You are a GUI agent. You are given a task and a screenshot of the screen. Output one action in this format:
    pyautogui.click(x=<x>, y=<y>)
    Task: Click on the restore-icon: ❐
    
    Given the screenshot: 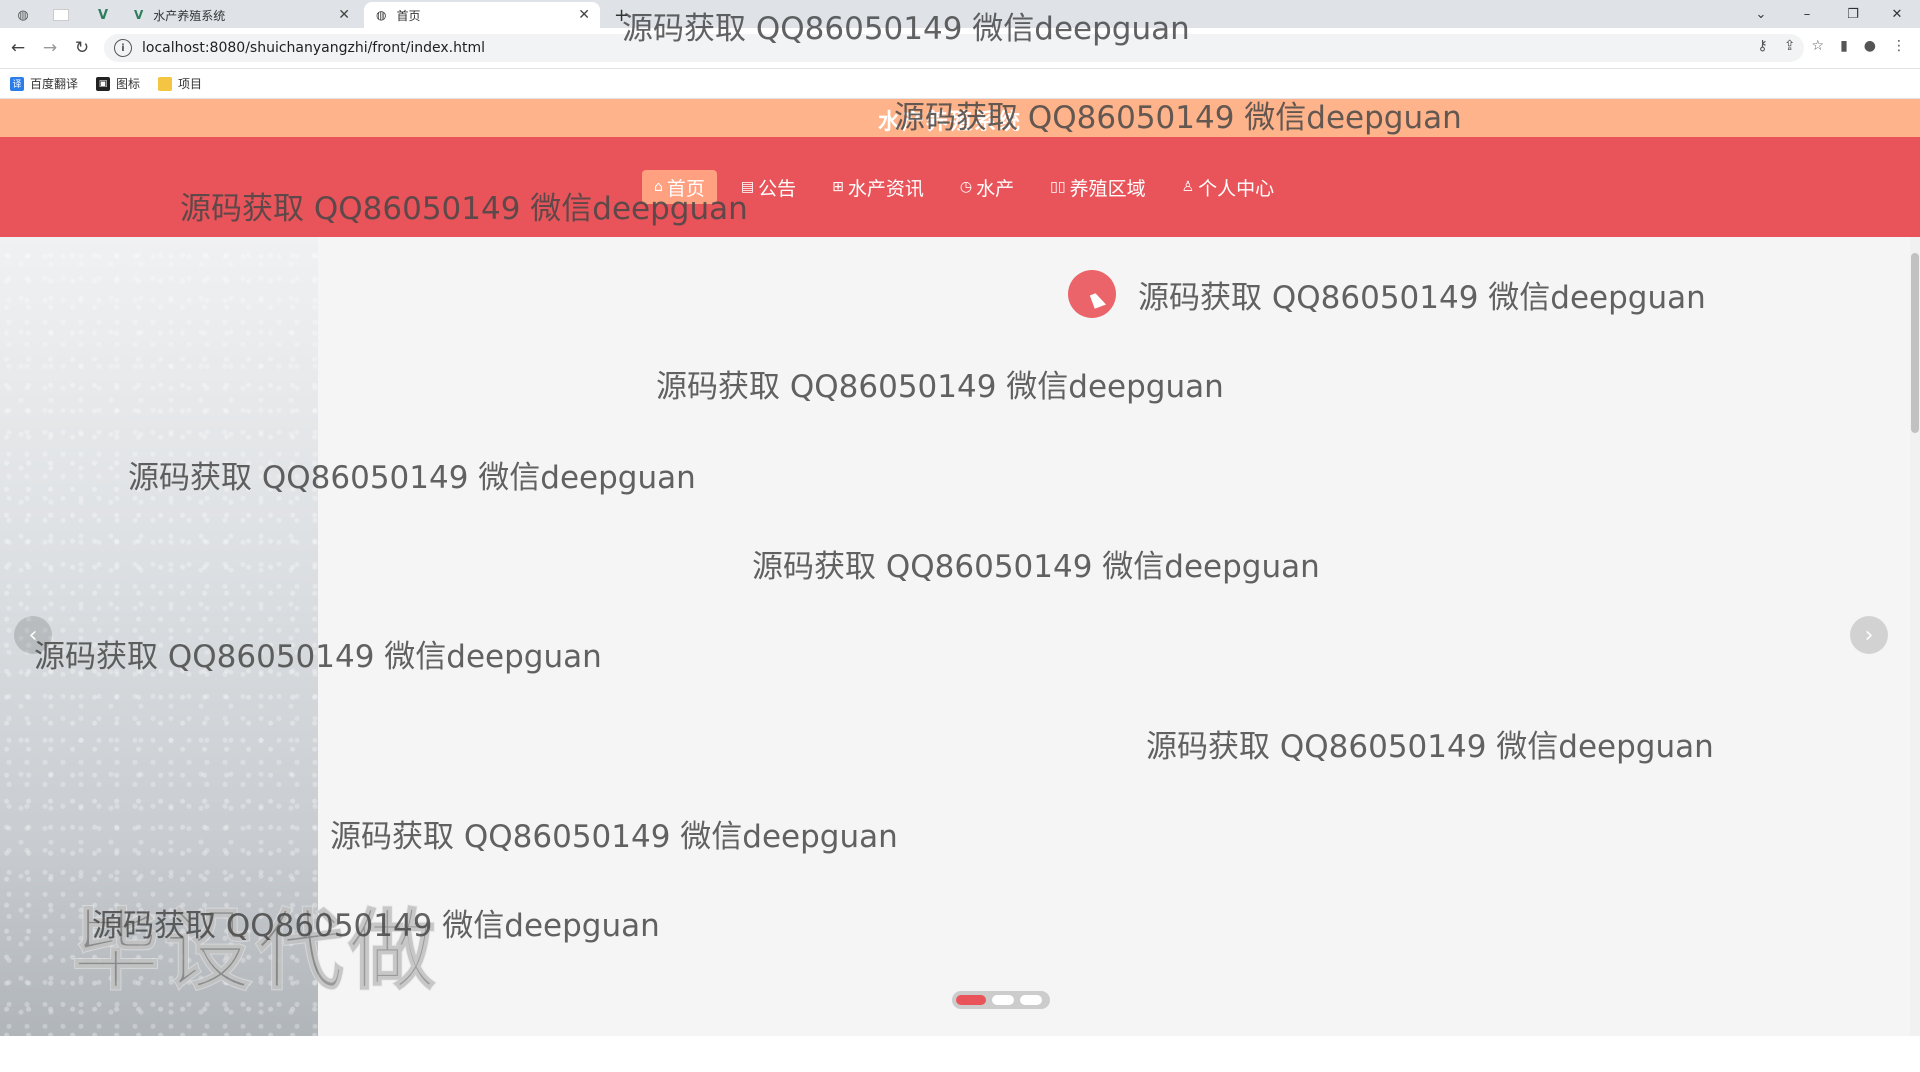 What is the action you would take?
    pyautogui.click(x=1853, y=14)
    